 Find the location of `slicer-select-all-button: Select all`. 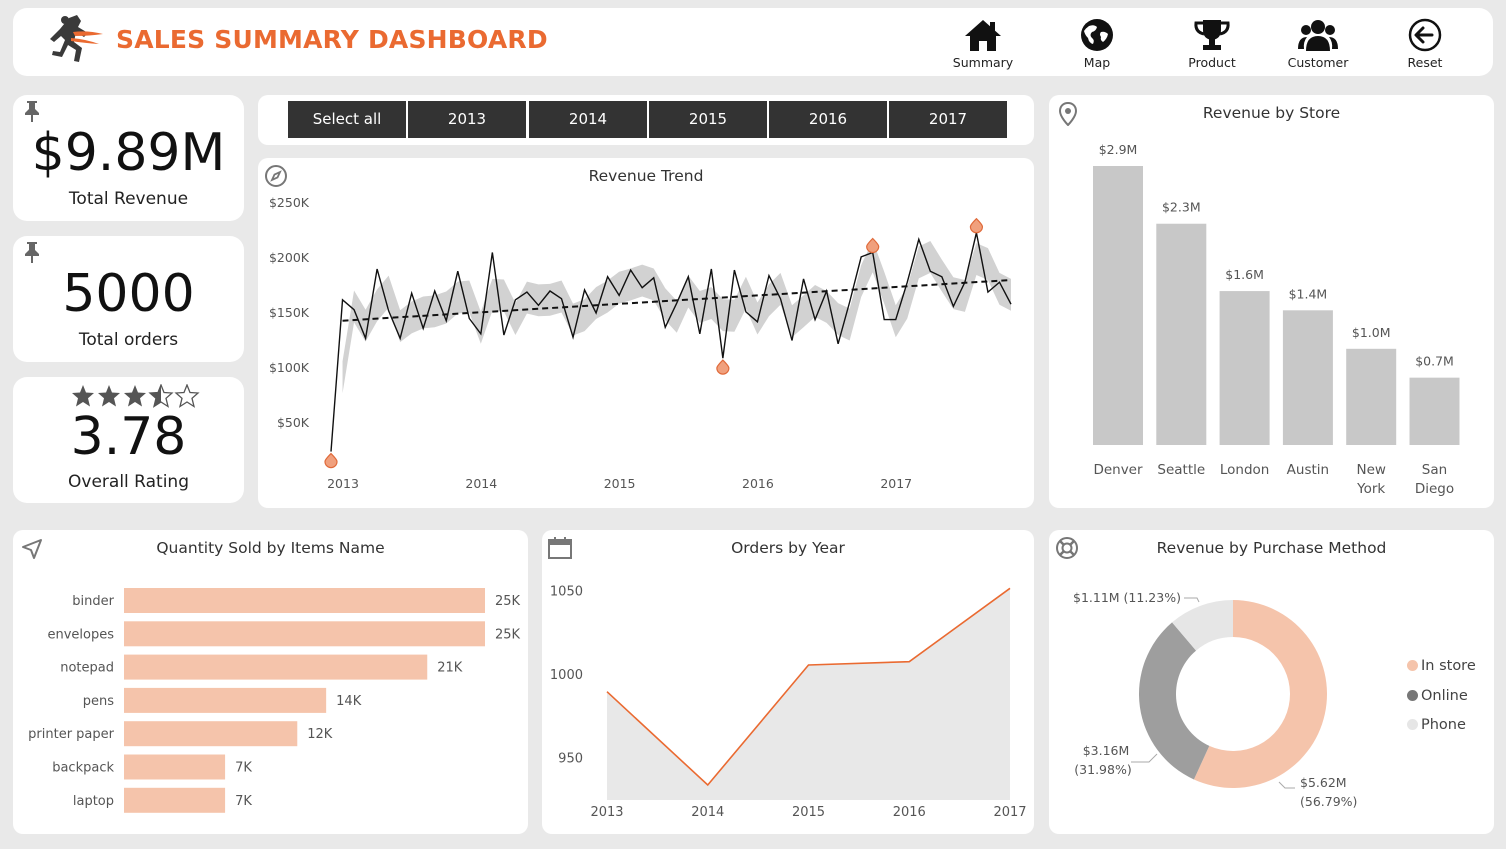

slicer-select-all-button: Select all is located at coordinates (347, 119).